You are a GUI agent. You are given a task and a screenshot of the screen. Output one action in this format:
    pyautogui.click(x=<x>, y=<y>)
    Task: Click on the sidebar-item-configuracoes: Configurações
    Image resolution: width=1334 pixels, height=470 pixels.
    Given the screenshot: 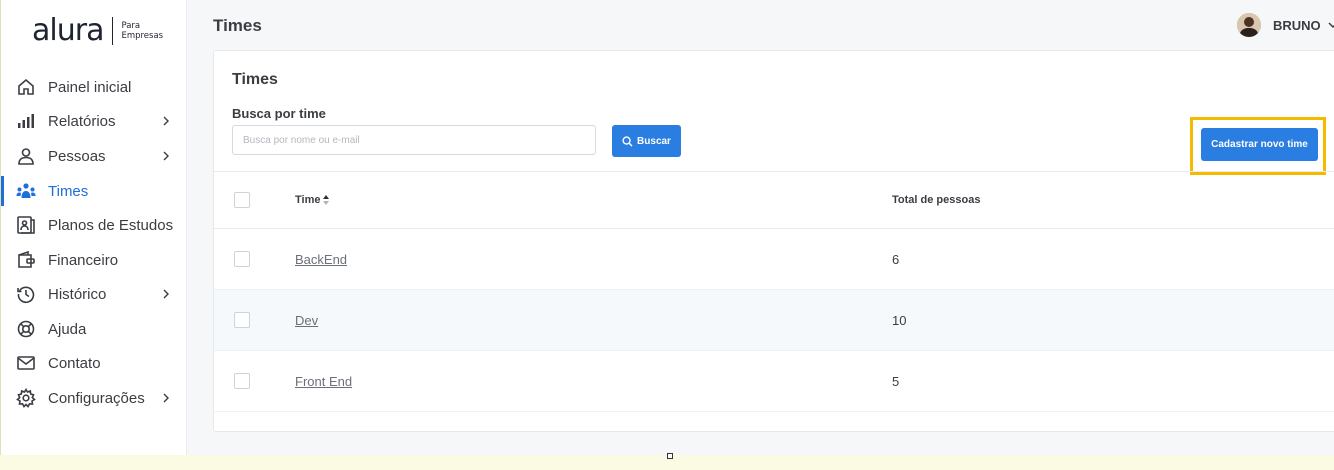 What is the action you would take?
    pyautogui.click(x=93, y=398)
    